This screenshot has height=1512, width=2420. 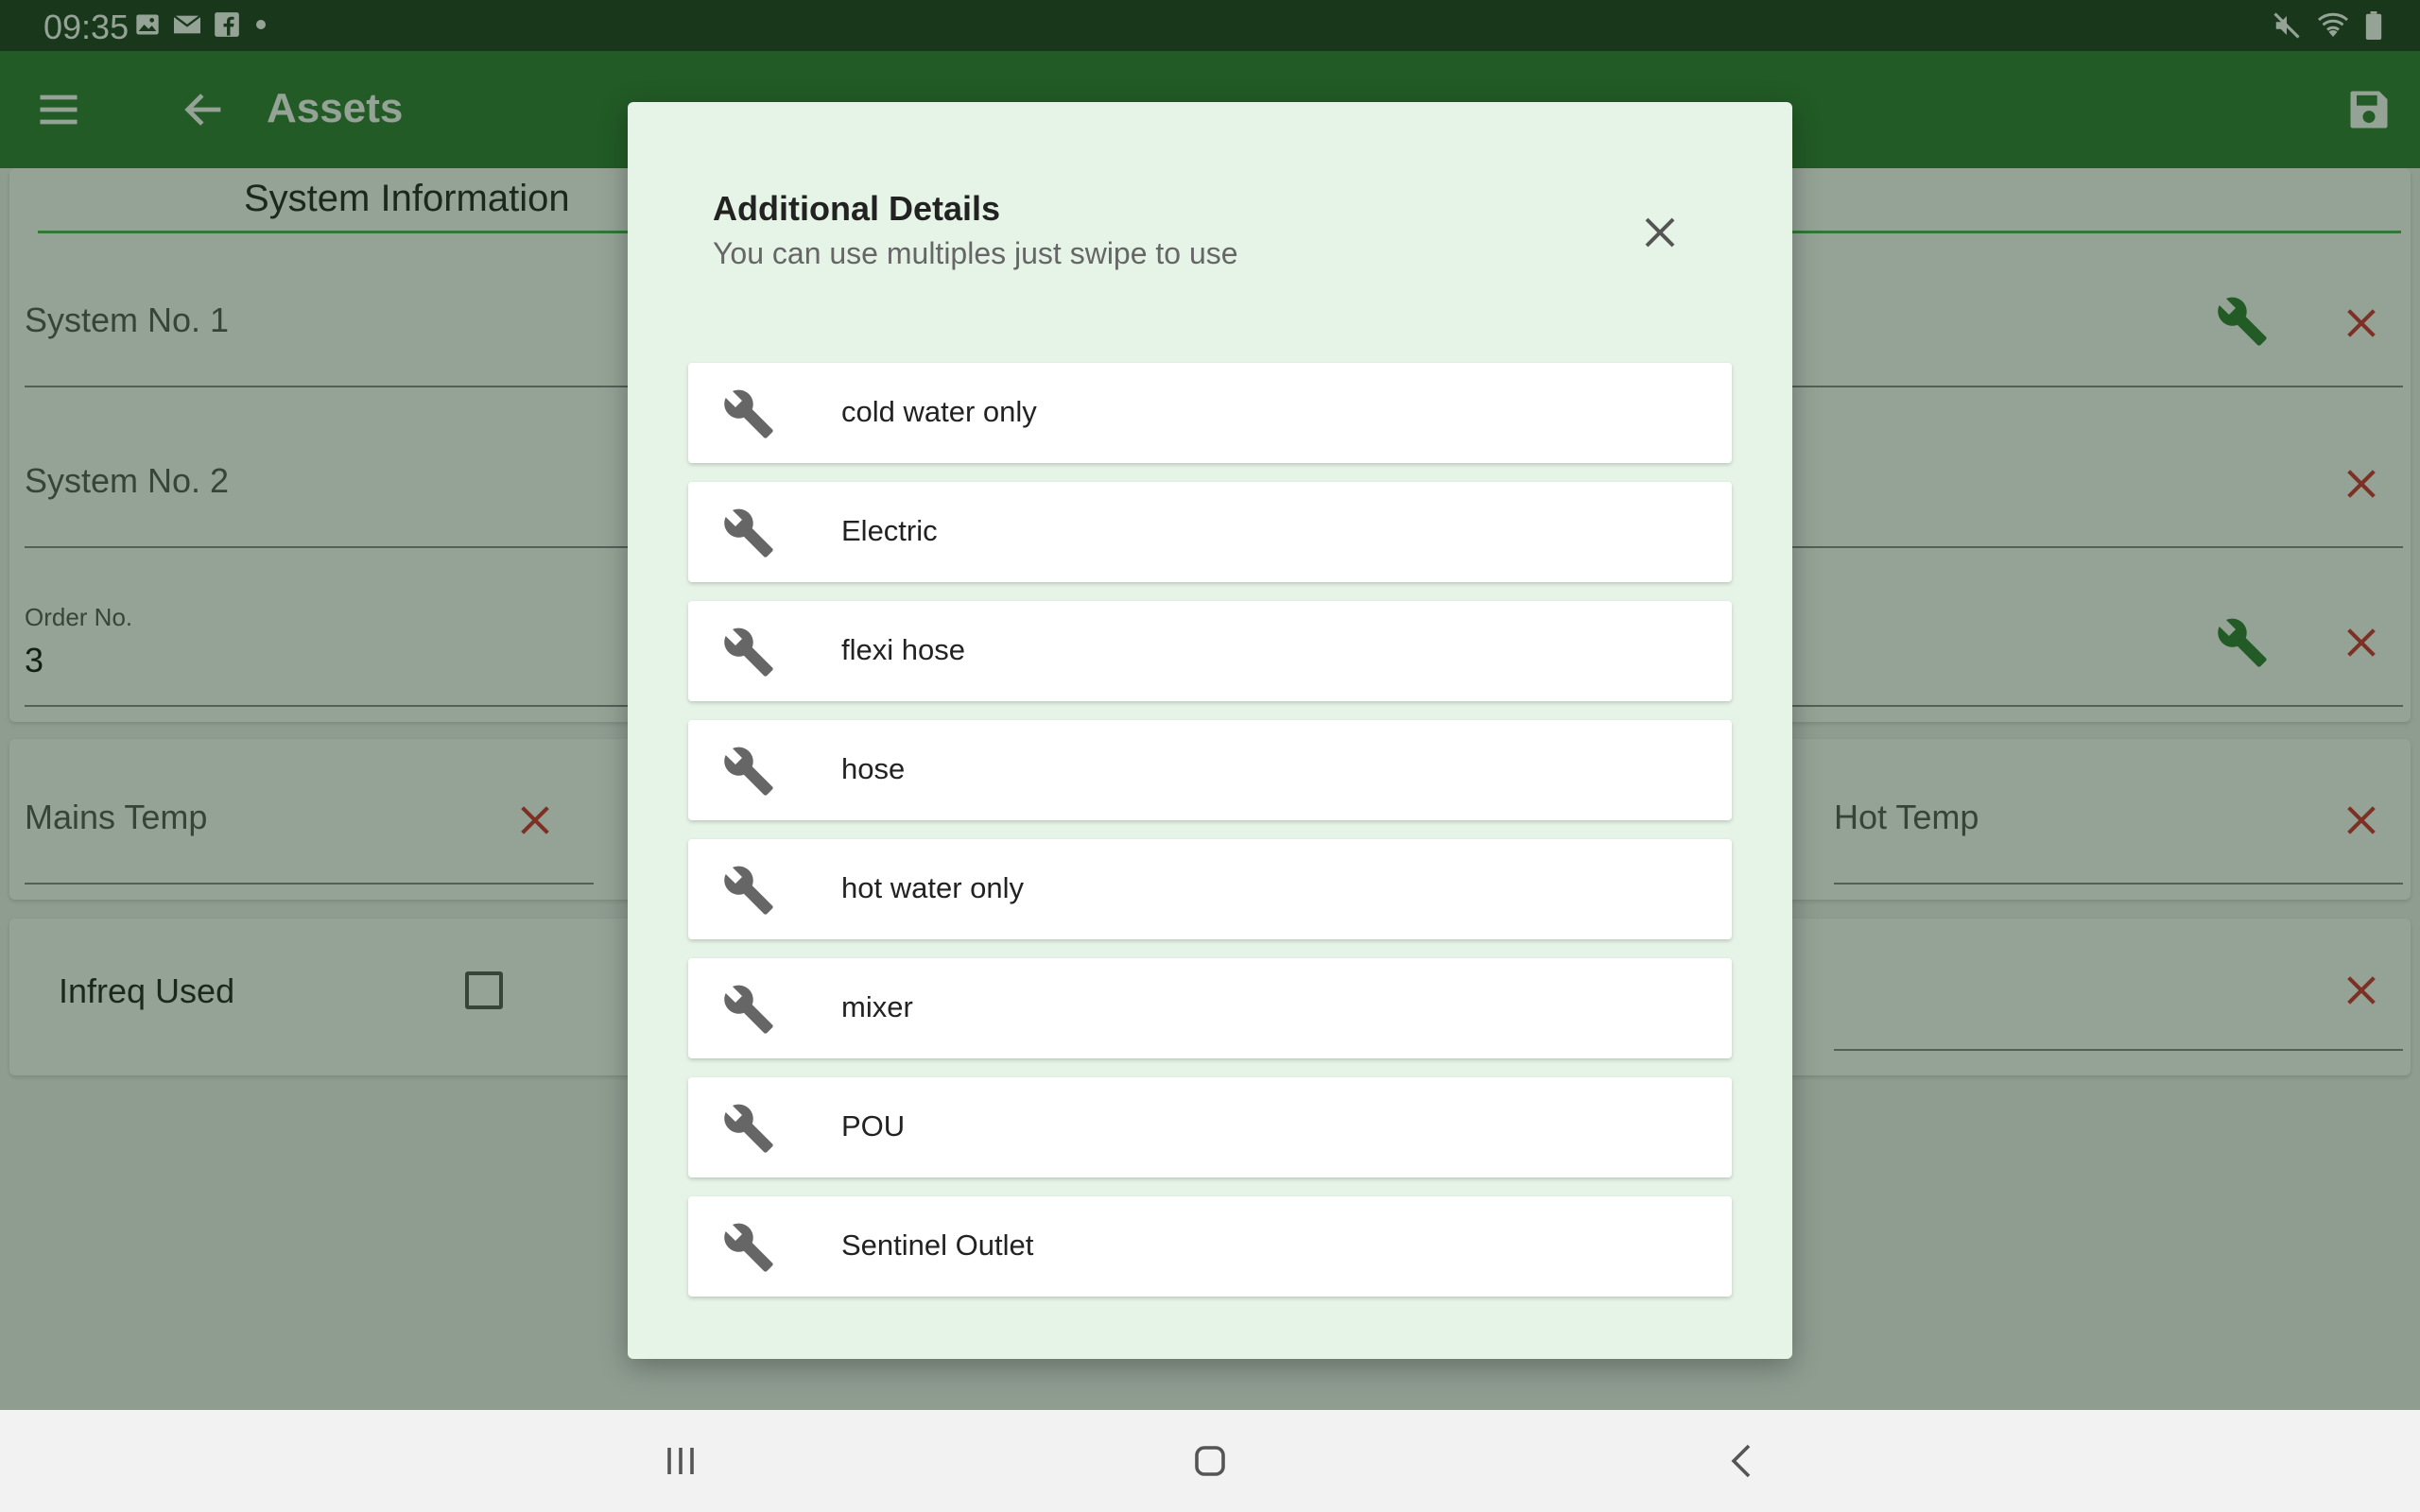 What do you see at coordinates (857, 208) in the screenshot?
I see `dialog-title: Additional Details` at bounding box center [857, 208].